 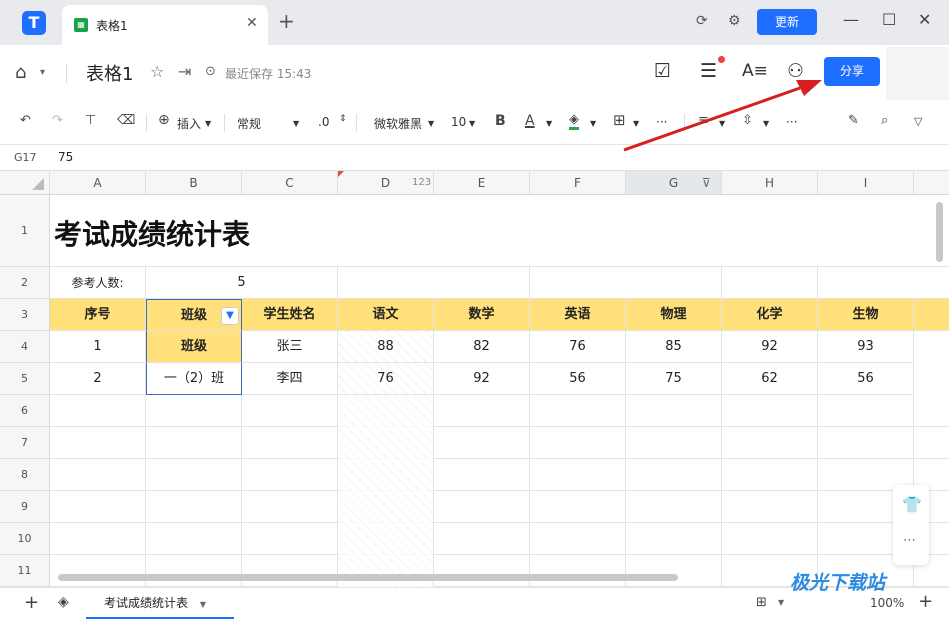 What do you see at coordinates (761, 602) in the screenshot?
I see `grid-view-icon: ⊞` at bounding box center [761, 602].